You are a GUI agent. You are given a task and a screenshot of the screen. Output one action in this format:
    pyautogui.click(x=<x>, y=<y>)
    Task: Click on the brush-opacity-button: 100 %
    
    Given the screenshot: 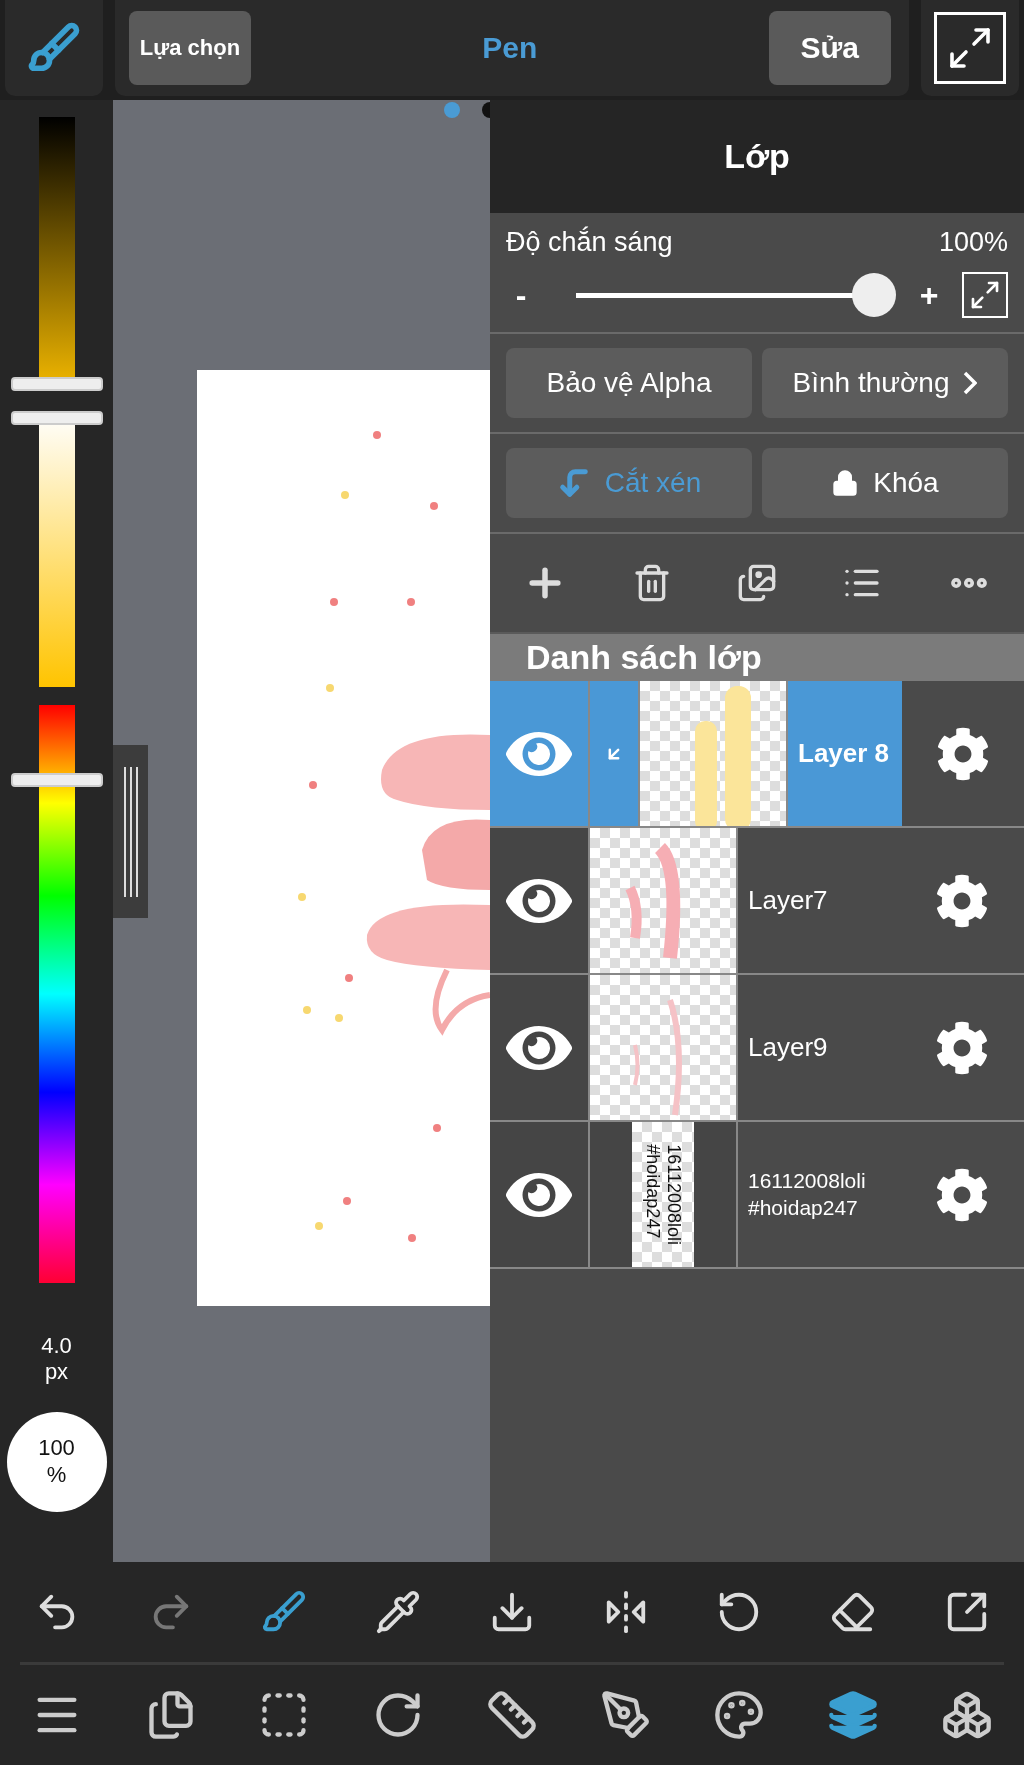 What is the action you would take?
    pyautogui.click(x=56, y=1461)
    